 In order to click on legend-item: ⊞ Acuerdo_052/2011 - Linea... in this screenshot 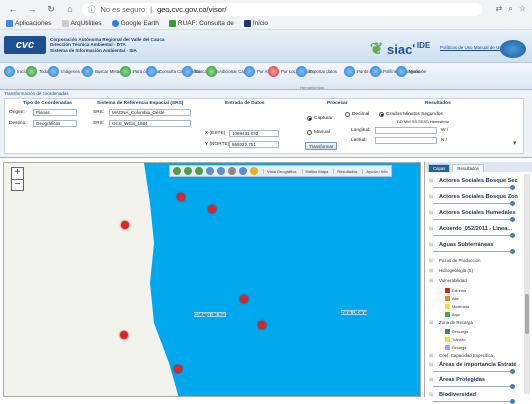, I will do `click(470, 229)`.